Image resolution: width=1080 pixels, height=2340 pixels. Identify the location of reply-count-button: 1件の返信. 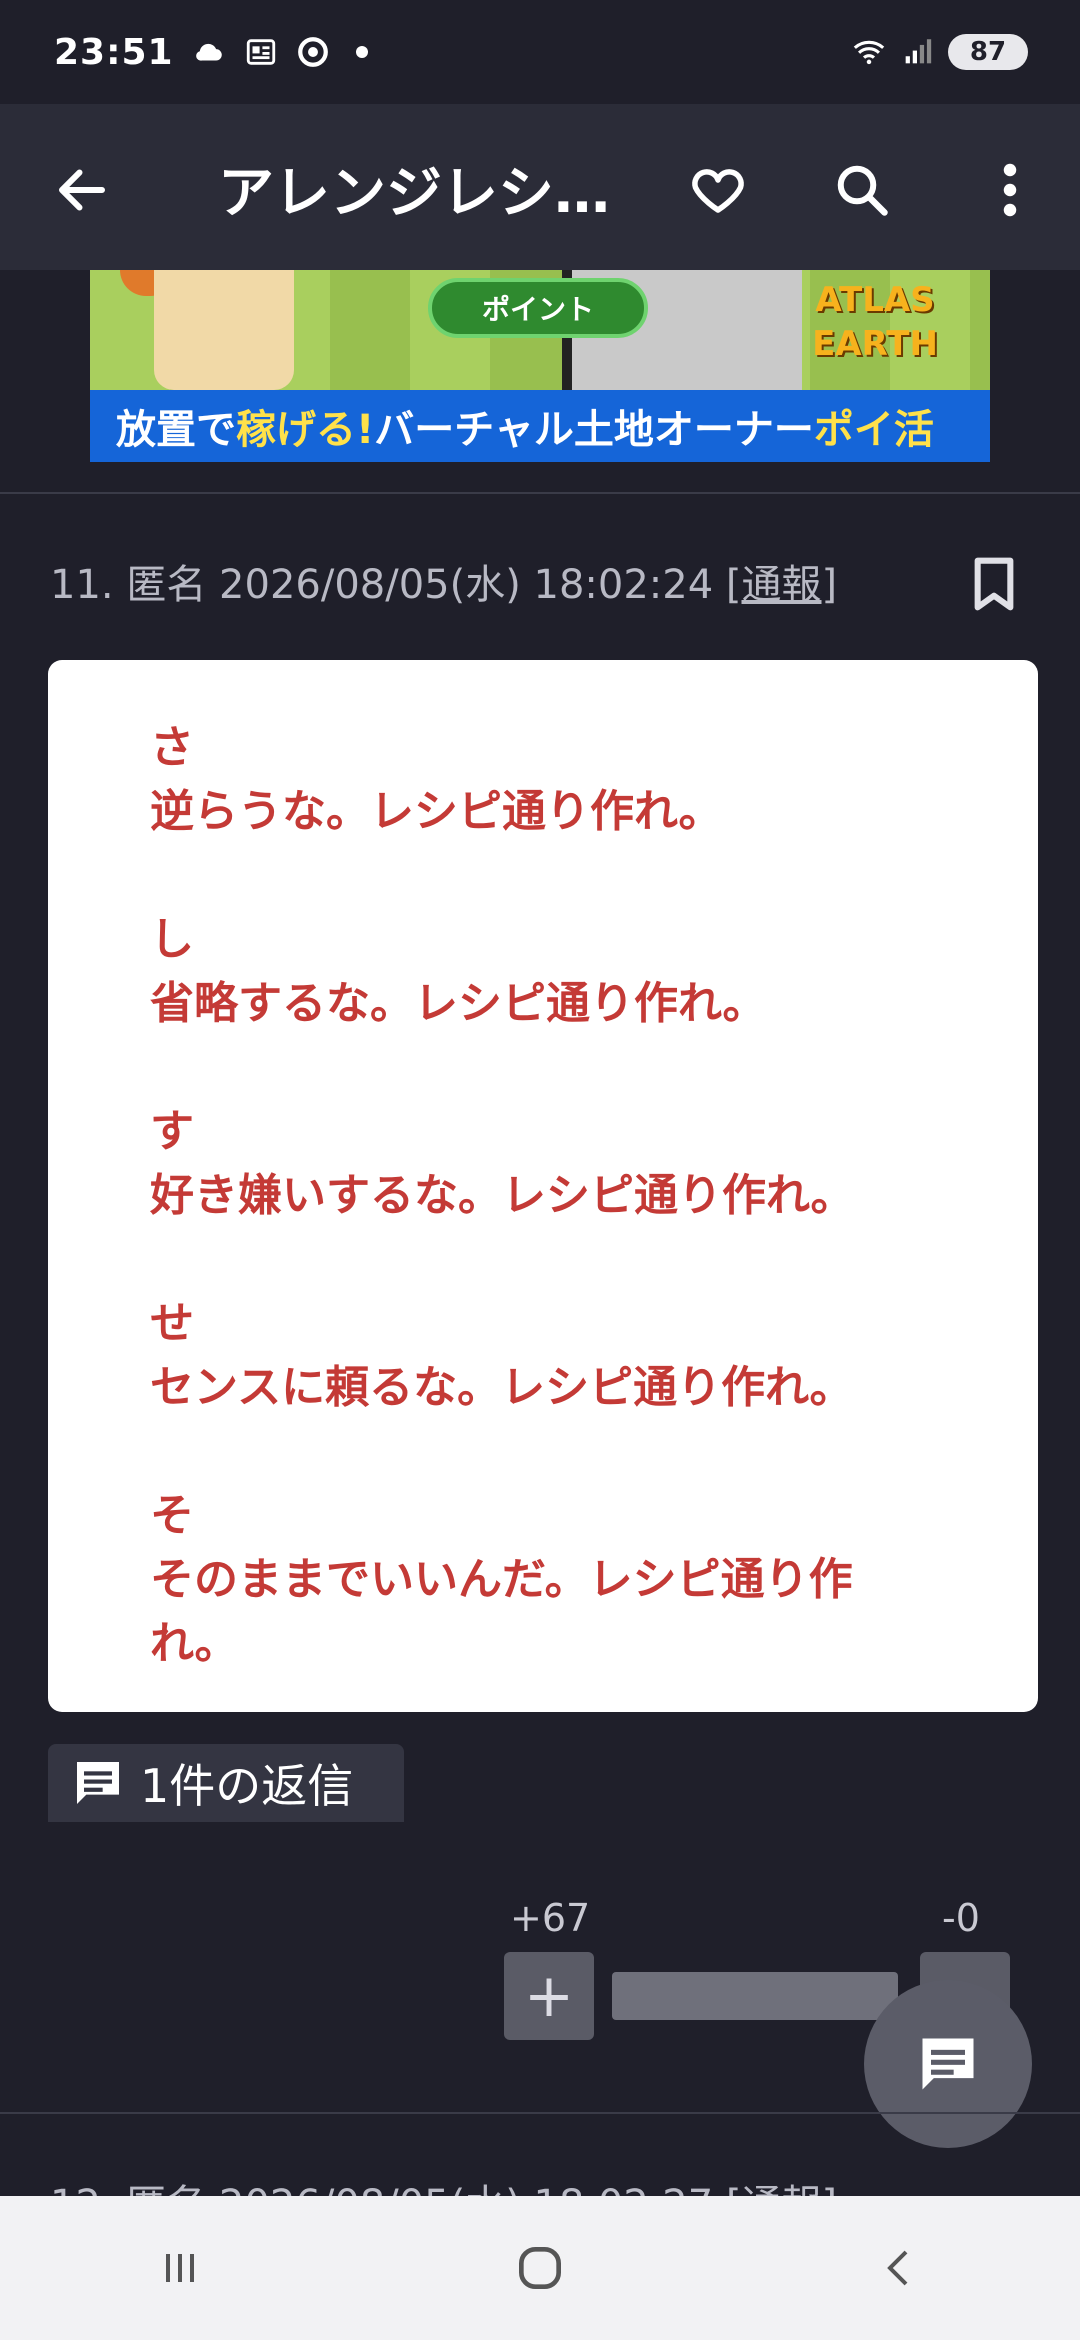
(226, 1783).